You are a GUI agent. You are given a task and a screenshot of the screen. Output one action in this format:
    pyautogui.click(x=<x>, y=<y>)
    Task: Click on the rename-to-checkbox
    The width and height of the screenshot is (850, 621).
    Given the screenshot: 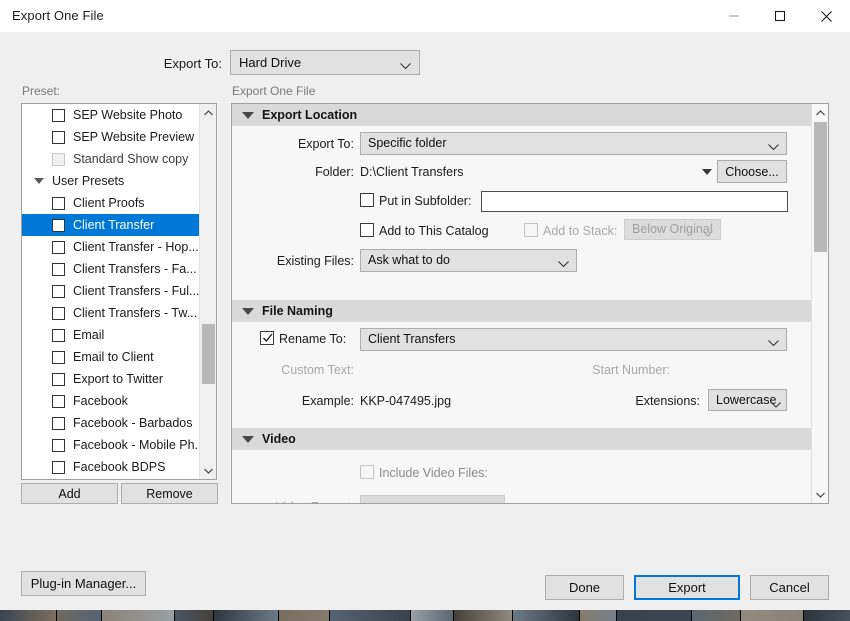 What is the action you would take?
    pyautogui.click(x=267, y=338)
    